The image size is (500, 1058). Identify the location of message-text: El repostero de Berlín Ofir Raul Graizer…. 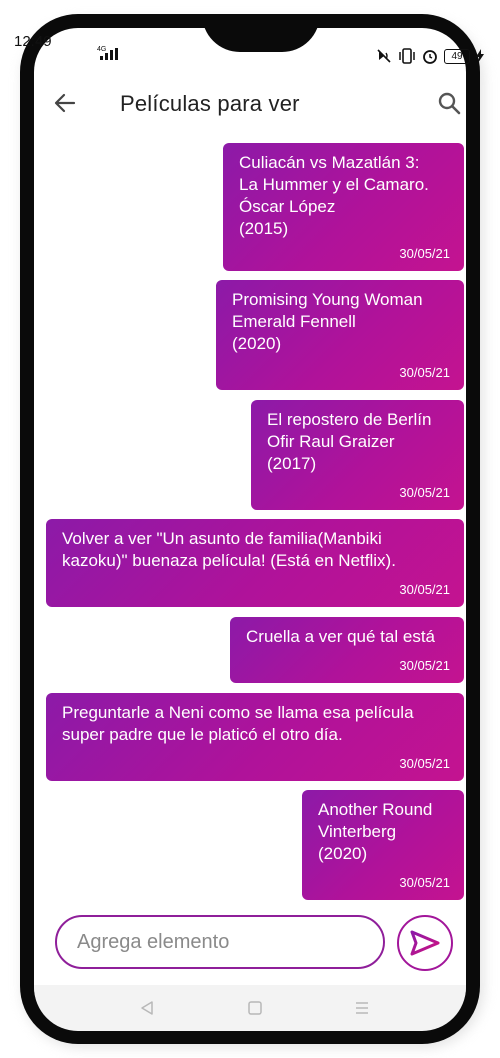
(349, 441).